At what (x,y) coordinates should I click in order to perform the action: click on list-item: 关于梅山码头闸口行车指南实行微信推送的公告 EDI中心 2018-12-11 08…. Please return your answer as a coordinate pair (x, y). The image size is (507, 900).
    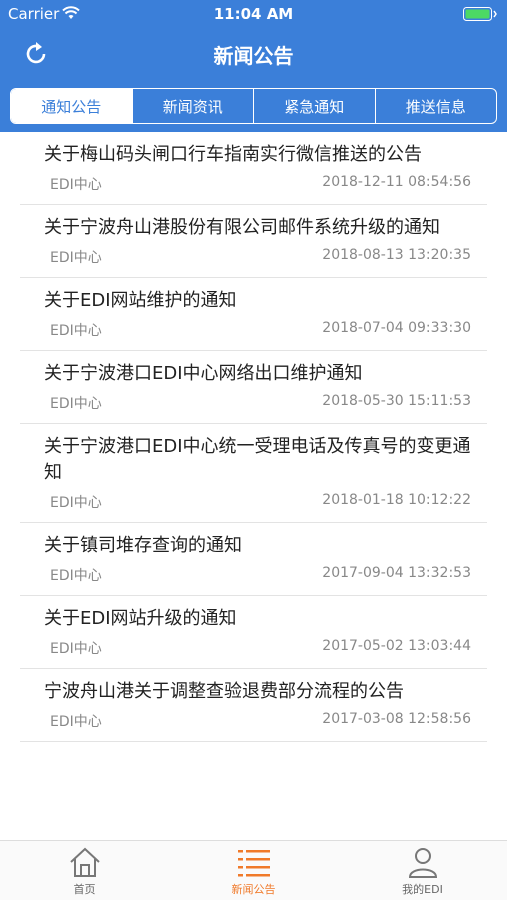
    Looking at the image, I should click on (253, 168).